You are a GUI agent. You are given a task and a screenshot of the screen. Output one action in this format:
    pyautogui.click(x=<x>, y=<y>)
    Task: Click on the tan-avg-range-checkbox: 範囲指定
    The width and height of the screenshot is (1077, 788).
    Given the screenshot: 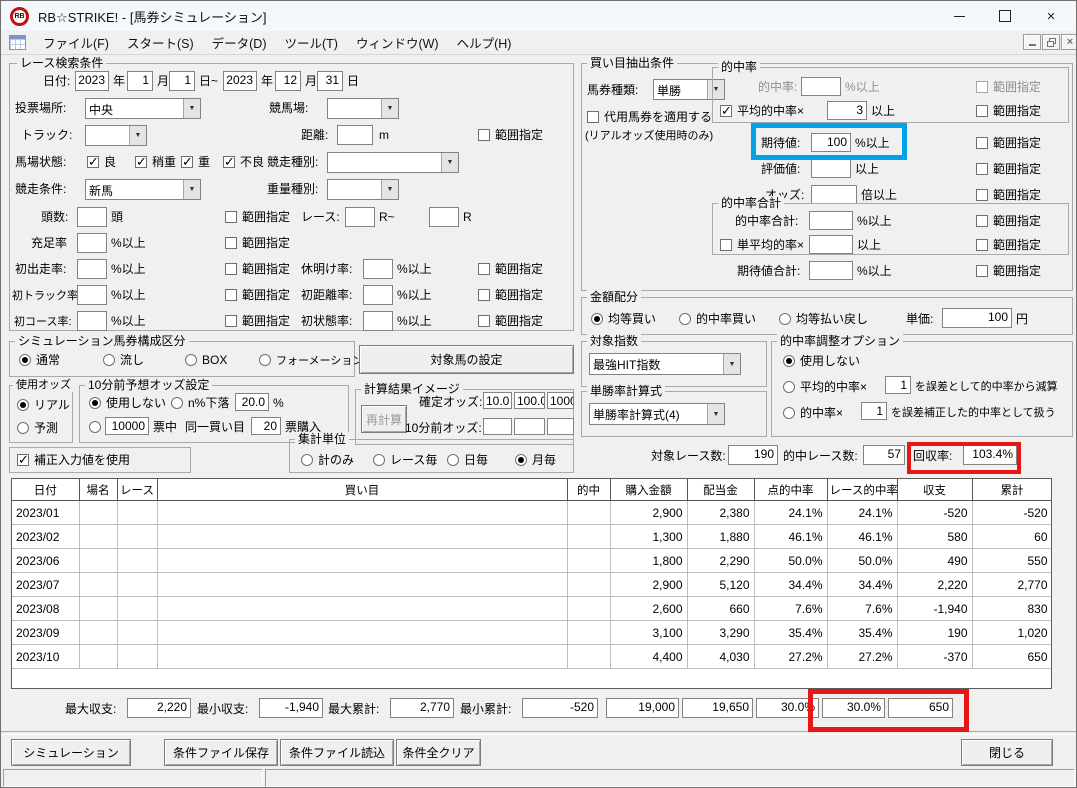 What is the action you would take?
    pyautogui.click(x=1008, y=244)
    